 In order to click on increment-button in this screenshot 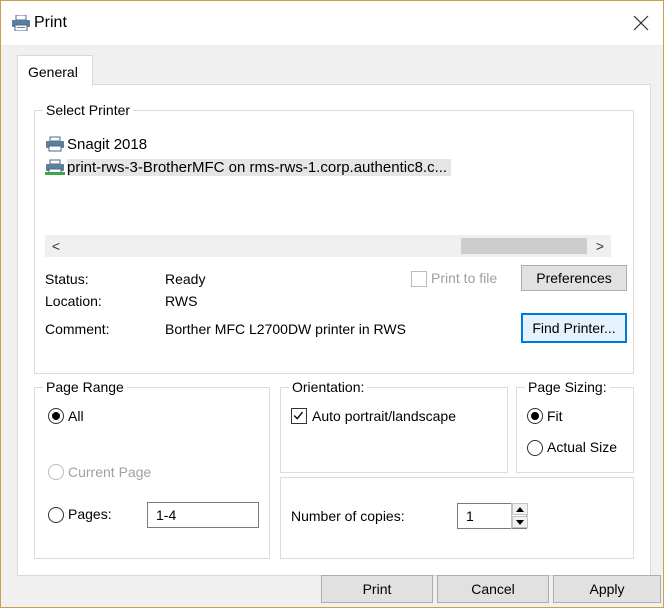, I will do `click(520, 509)`.